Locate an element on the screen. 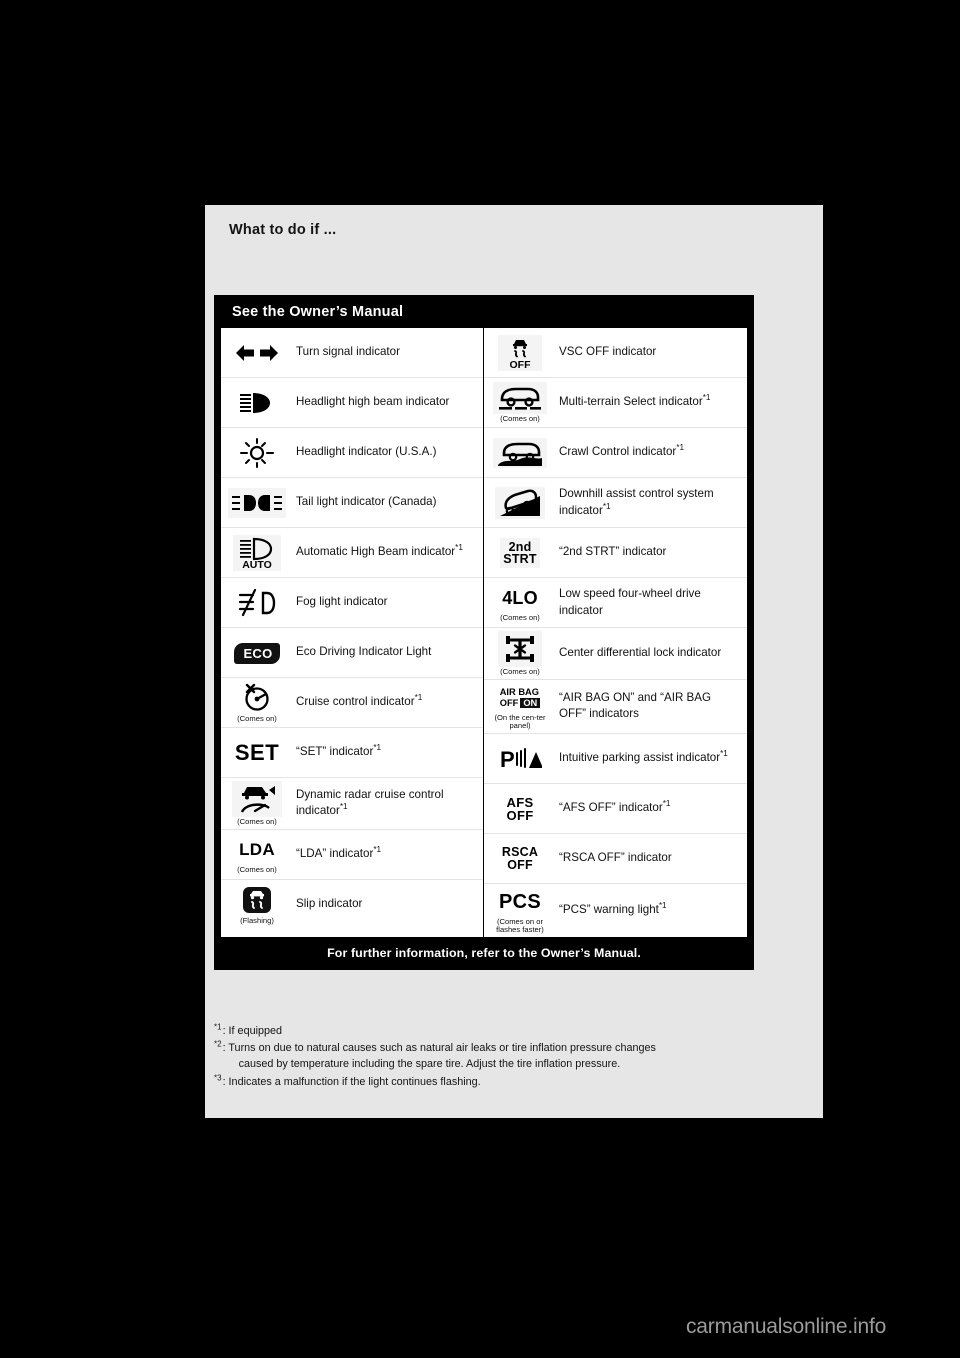  table-row: AFS OFF “AFS OFF” indicator*1 is located at coordinates (615, 809).